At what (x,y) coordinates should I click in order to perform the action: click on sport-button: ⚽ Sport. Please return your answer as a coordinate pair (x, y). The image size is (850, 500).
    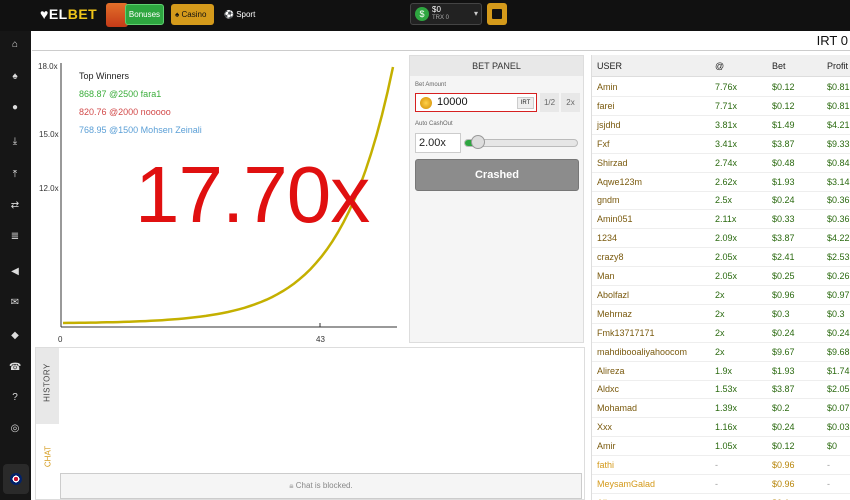
    Looking at the image, I should click on (239, 14).